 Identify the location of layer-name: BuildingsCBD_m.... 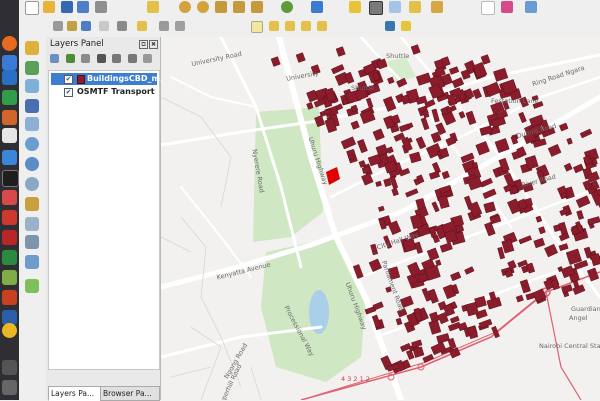
(128, 78).